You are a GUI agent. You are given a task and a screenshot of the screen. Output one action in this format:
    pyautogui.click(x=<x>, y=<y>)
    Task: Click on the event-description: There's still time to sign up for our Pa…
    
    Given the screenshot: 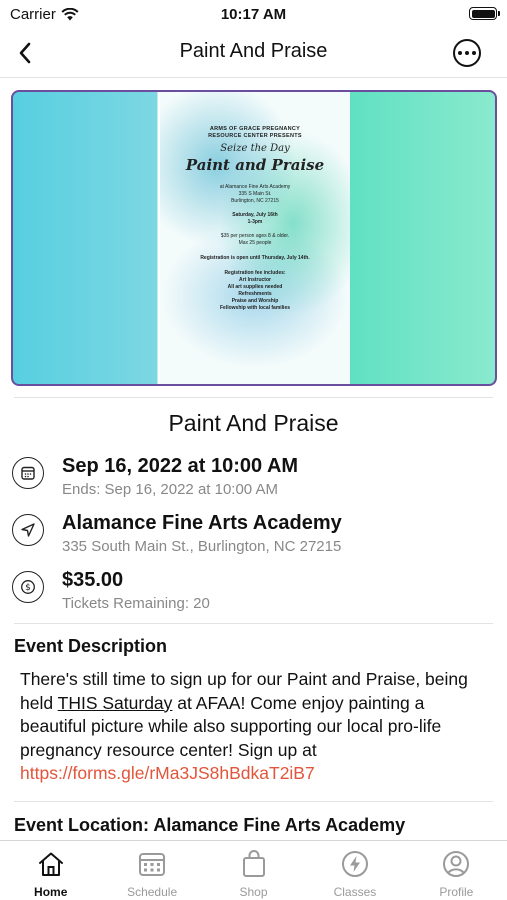 What is the action you would take?
    pyautogui.click(x=255, y=727)
    